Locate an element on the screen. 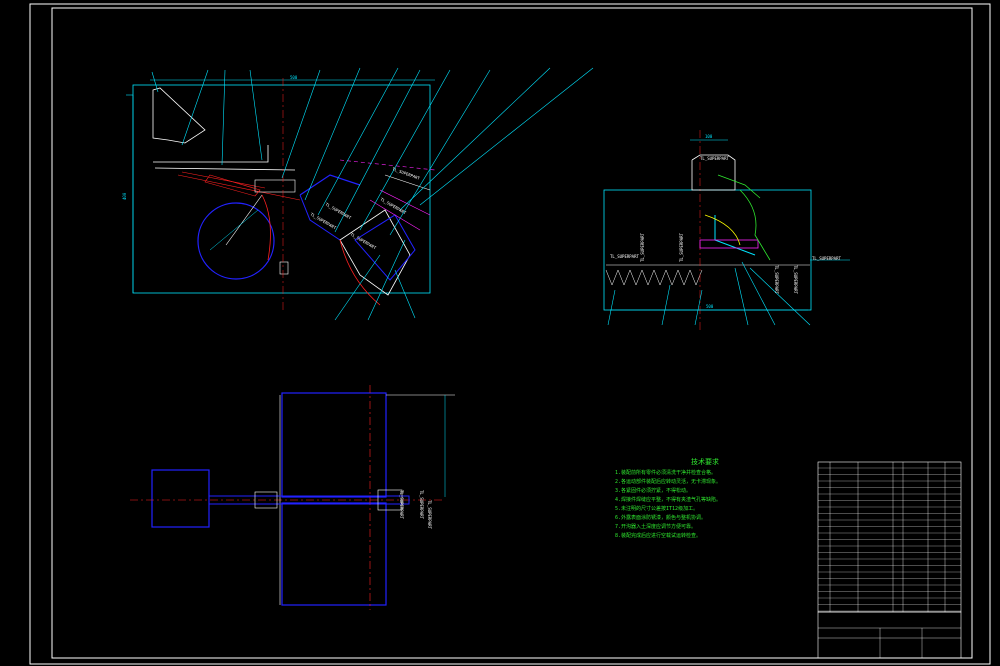 The image size is (1000, 666). top-view: TL_SUPERPART TL_SUPERPART TL_SUPERPART is located at coordinates (292, 497).